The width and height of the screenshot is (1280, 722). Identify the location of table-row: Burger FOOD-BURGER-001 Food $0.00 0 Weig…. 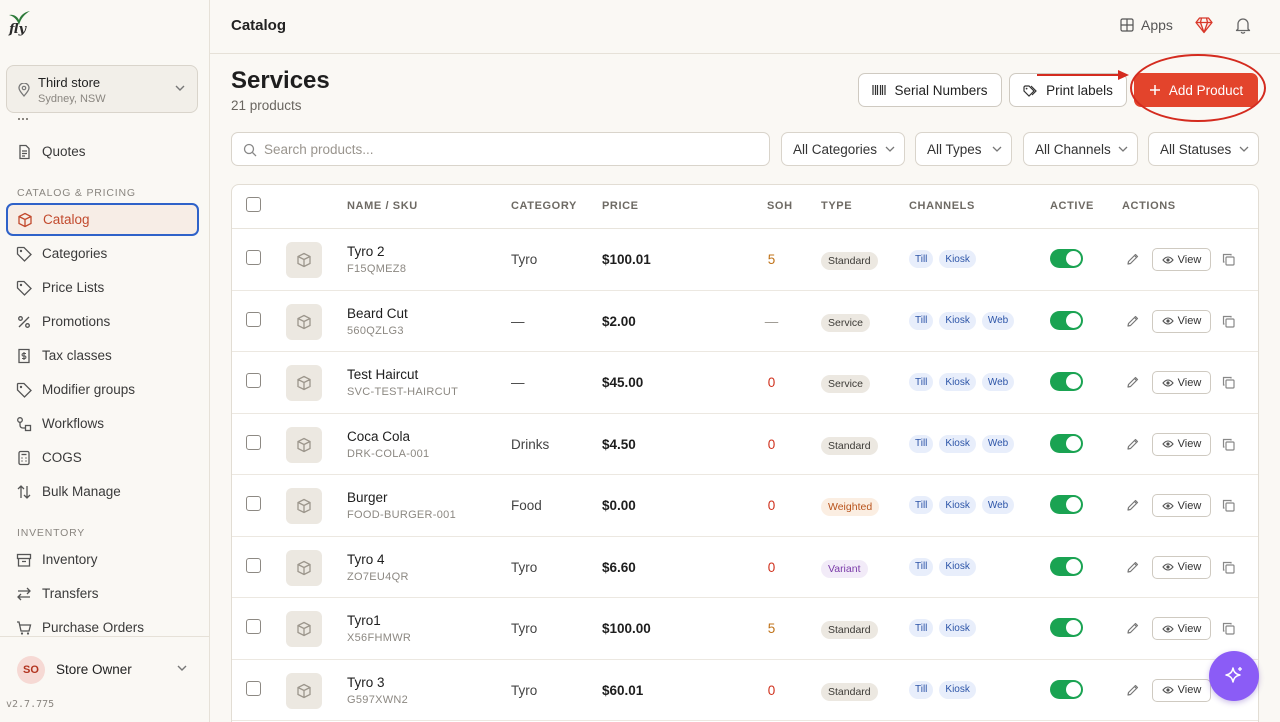
(745, 506).